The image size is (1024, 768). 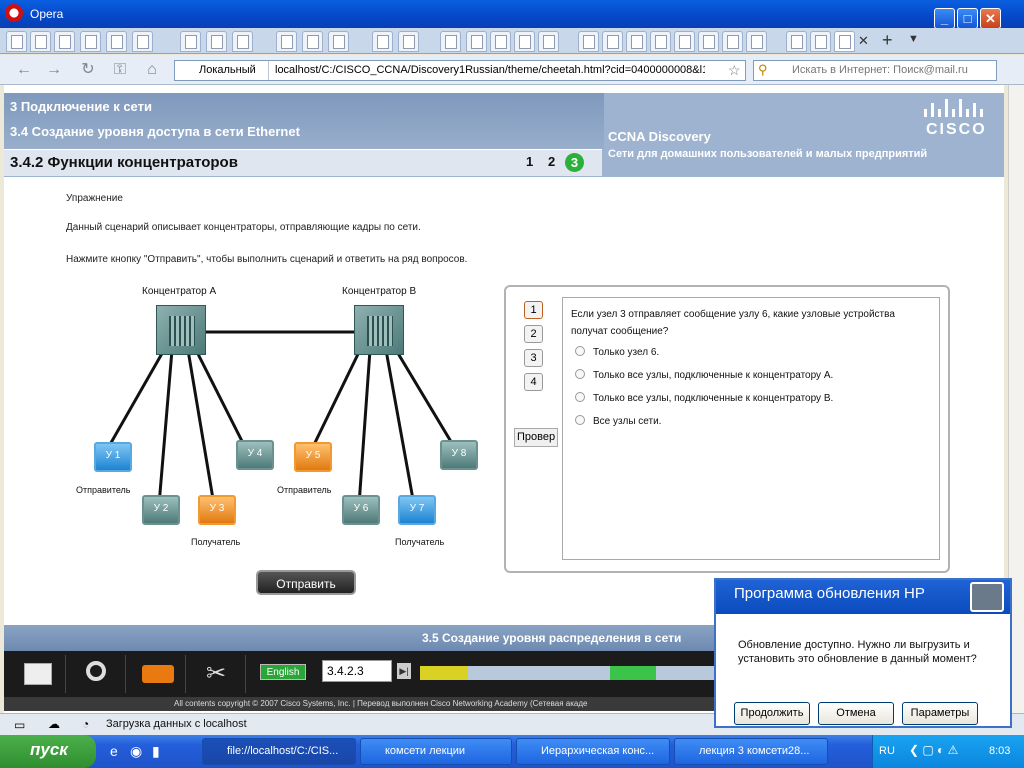 What do you see at coordinates (940, 713) in the screenshot?
I see `settings-button: Параметры` at bounding box center [940, 713].